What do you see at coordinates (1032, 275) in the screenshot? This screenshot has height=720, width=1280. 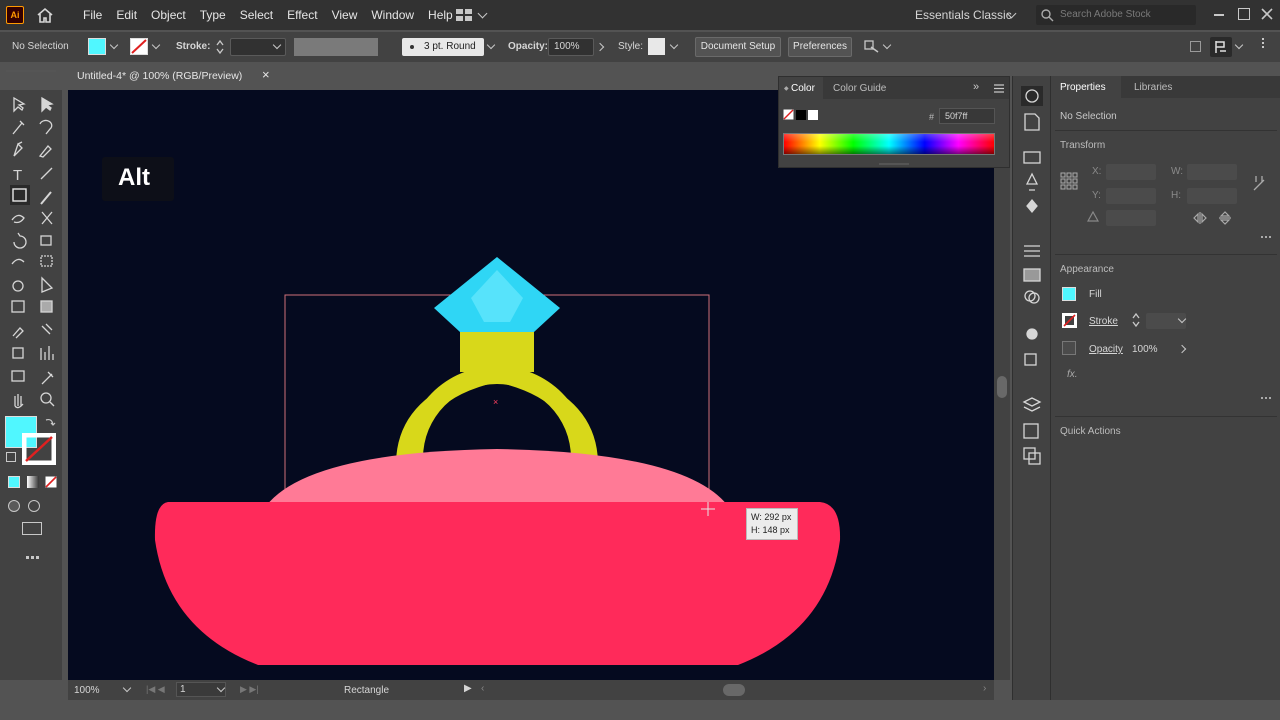 I see `gradient-panel-icon` at bounding box center [1032, 275].